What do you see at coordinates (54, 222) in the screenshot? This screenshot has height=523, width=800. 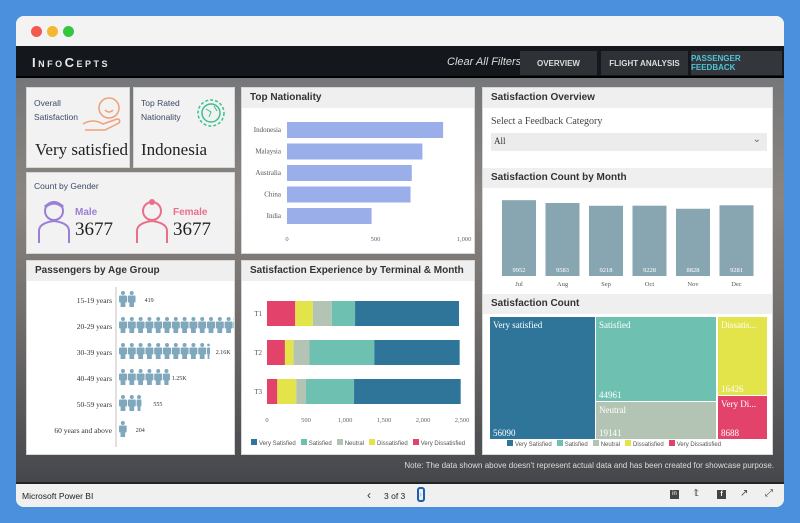 I see `male-icon` at bounding box center [54, 222].